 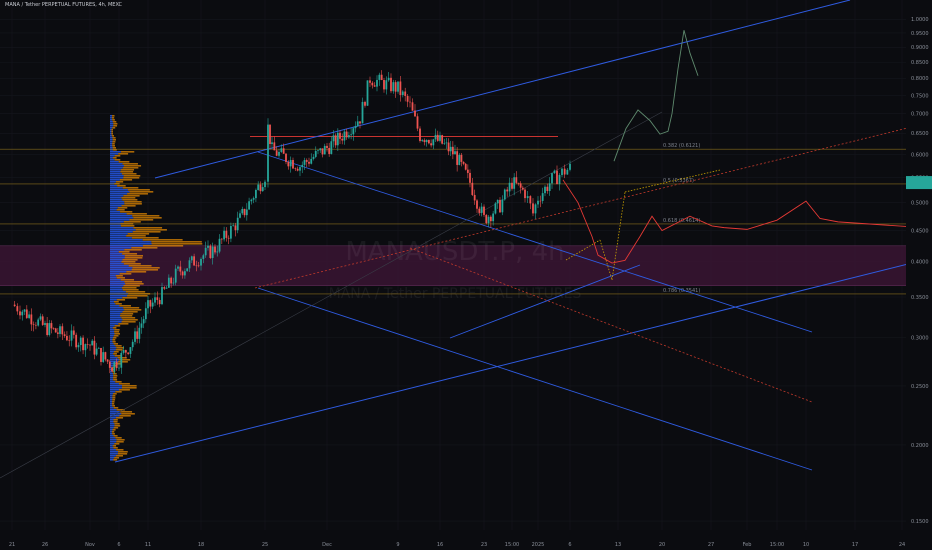 What do you see at coordinates (920, 155) in the screenshot?
I see `price-tick-label: 0.6000` at bounding box center [920, 155].